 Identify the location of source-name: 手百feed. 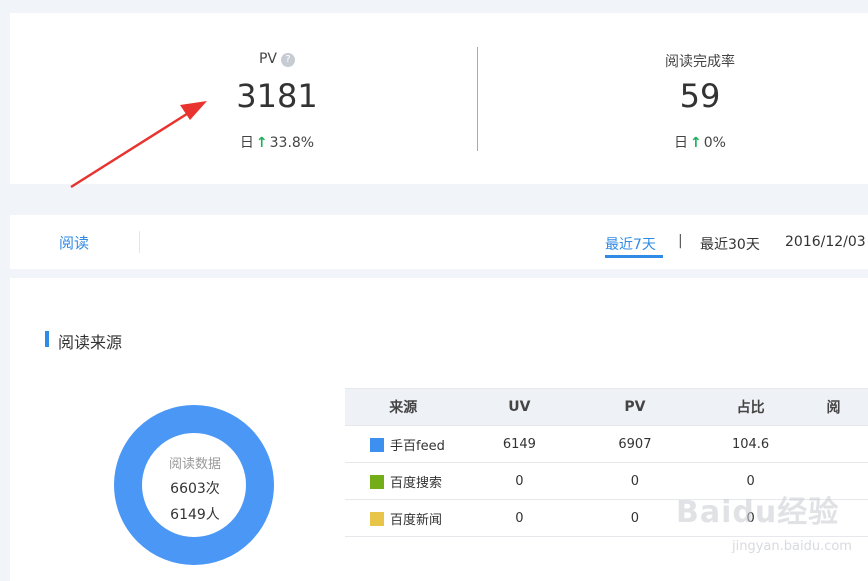
(417, 446).